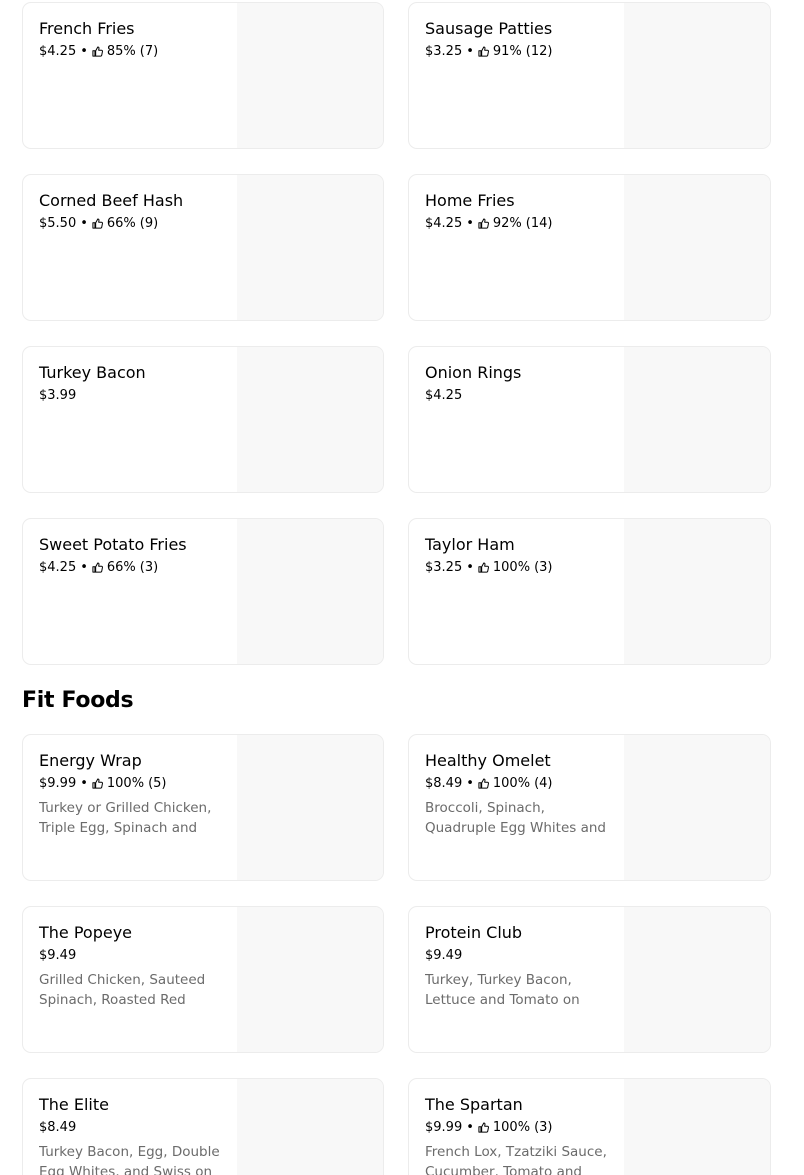 The image size is (804, 1175). What do you see at coordinates (121, 51) in the screenshot?
I see `item-rating: 85%` at bounding box center [121, 51].